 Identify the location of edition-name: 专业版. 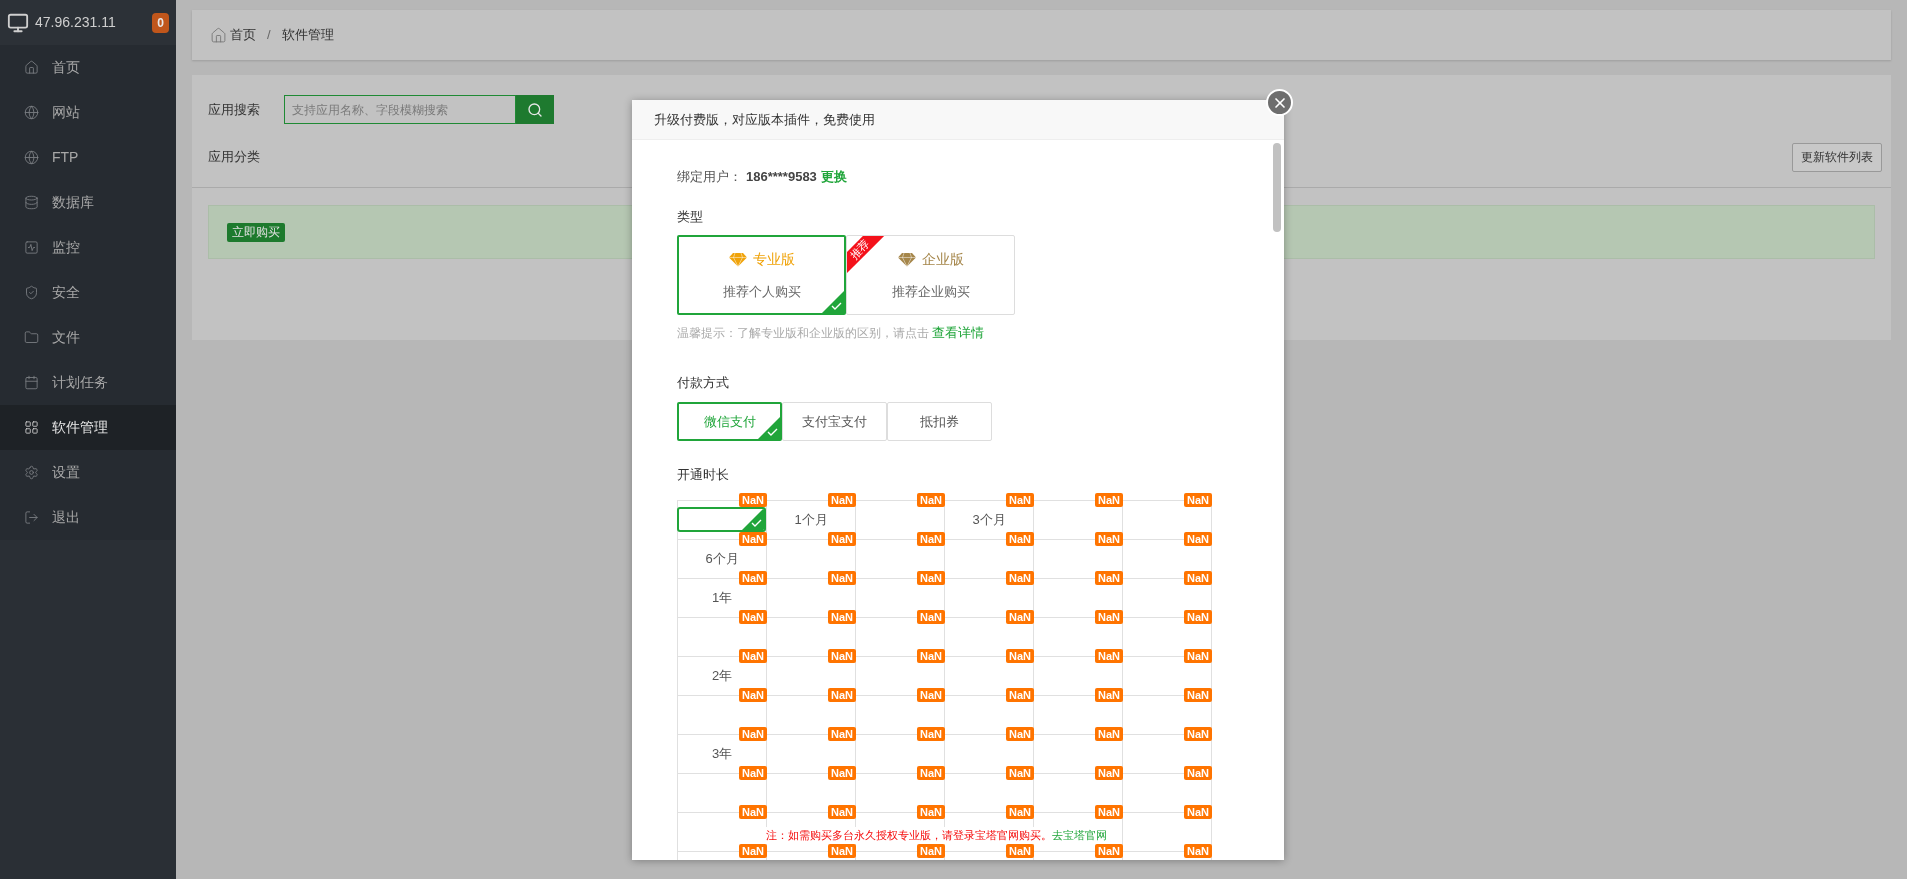
(773, 259).